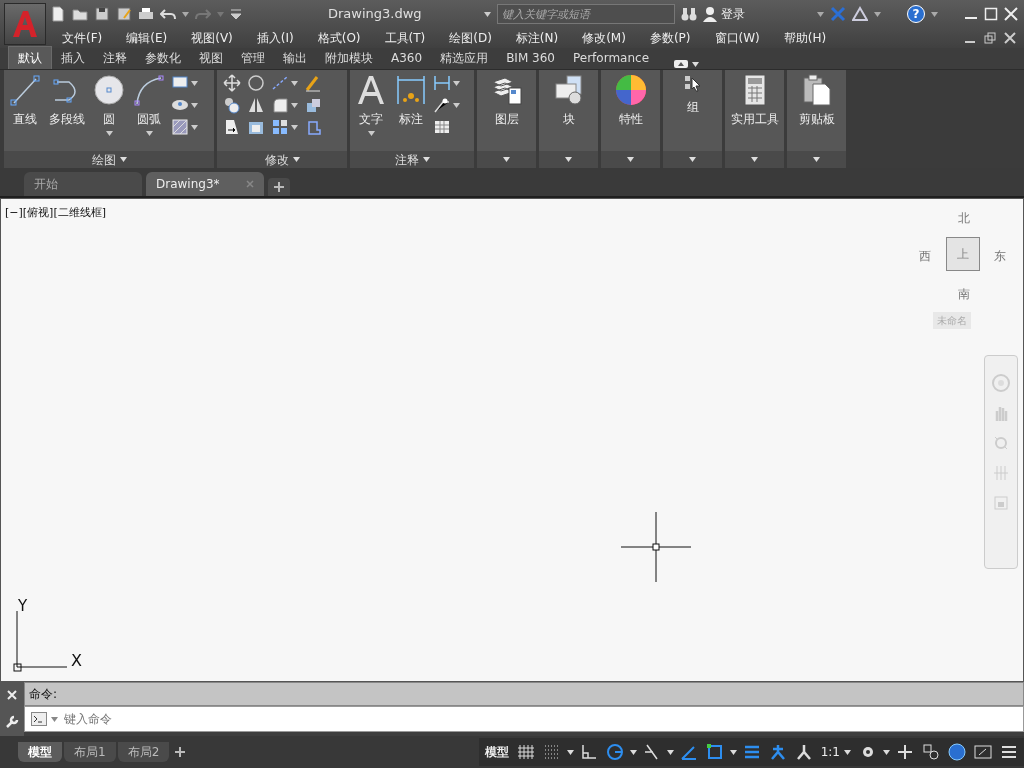 This screenshot has height=768, width=1024. What do you see at coordinates (805, 38) in the screenshot?
I see `menu-item: 帮助(H)` at bounding box center [805, 38].